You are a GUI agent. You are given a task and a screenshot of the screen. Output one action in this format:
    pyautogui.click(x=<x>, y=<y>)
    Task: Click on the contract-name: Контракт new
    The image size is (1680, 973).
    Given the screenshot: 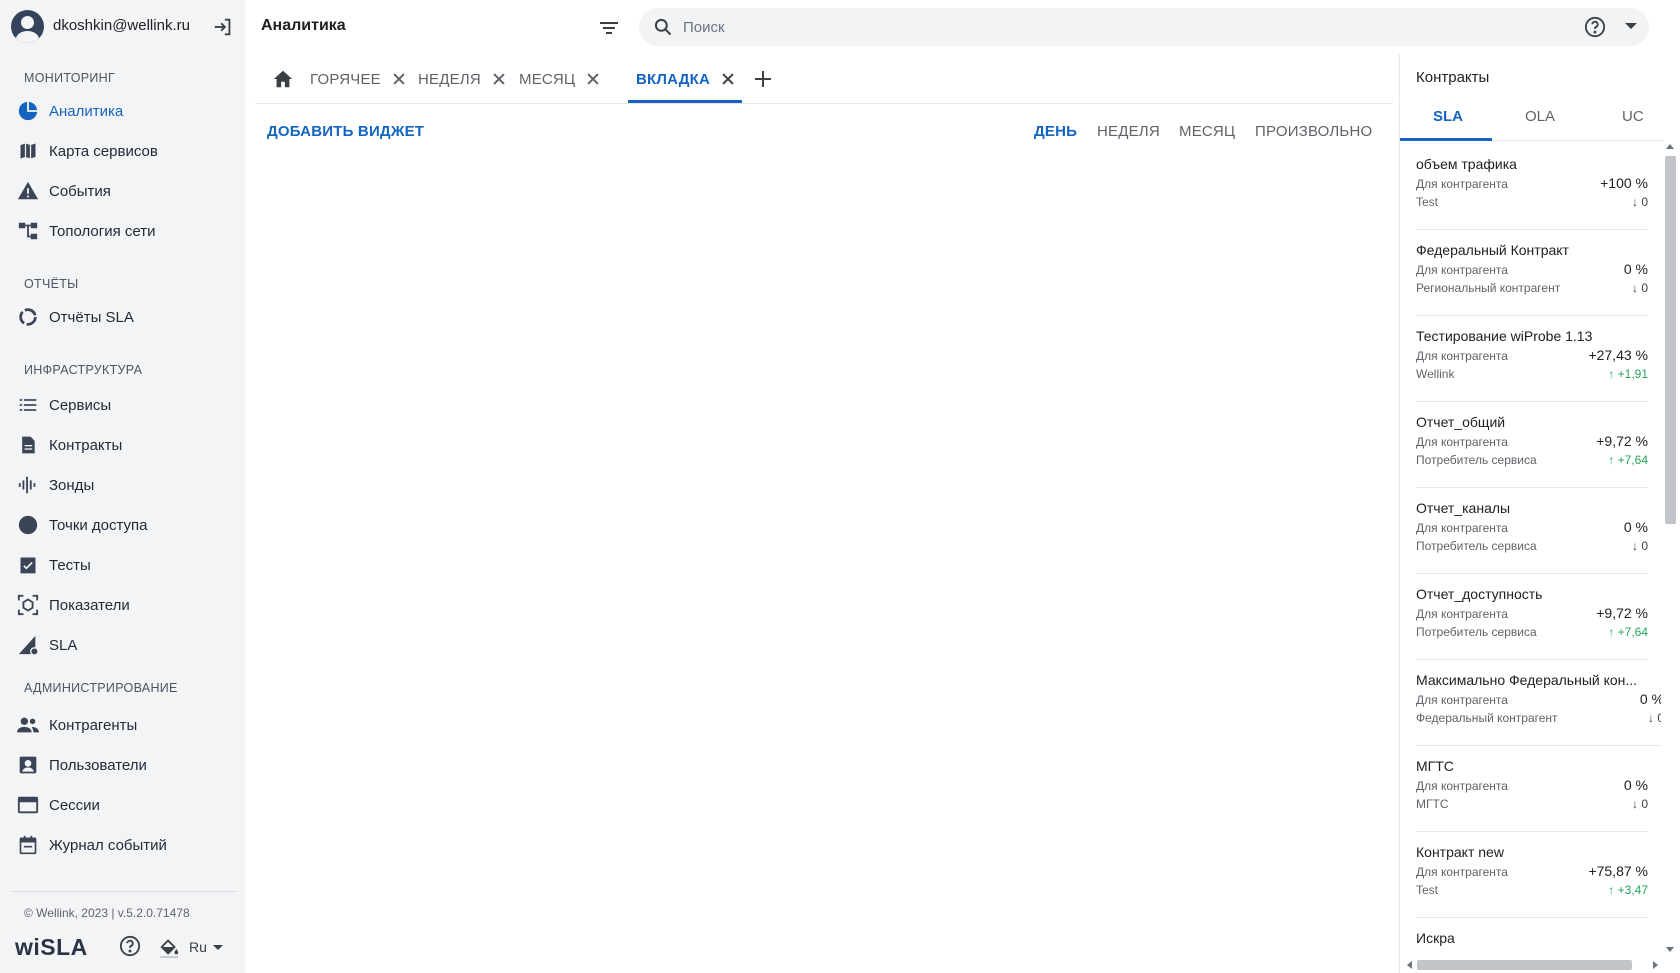 What is the action you would take?
    pyautogui.click(x=1460, y=852)
    